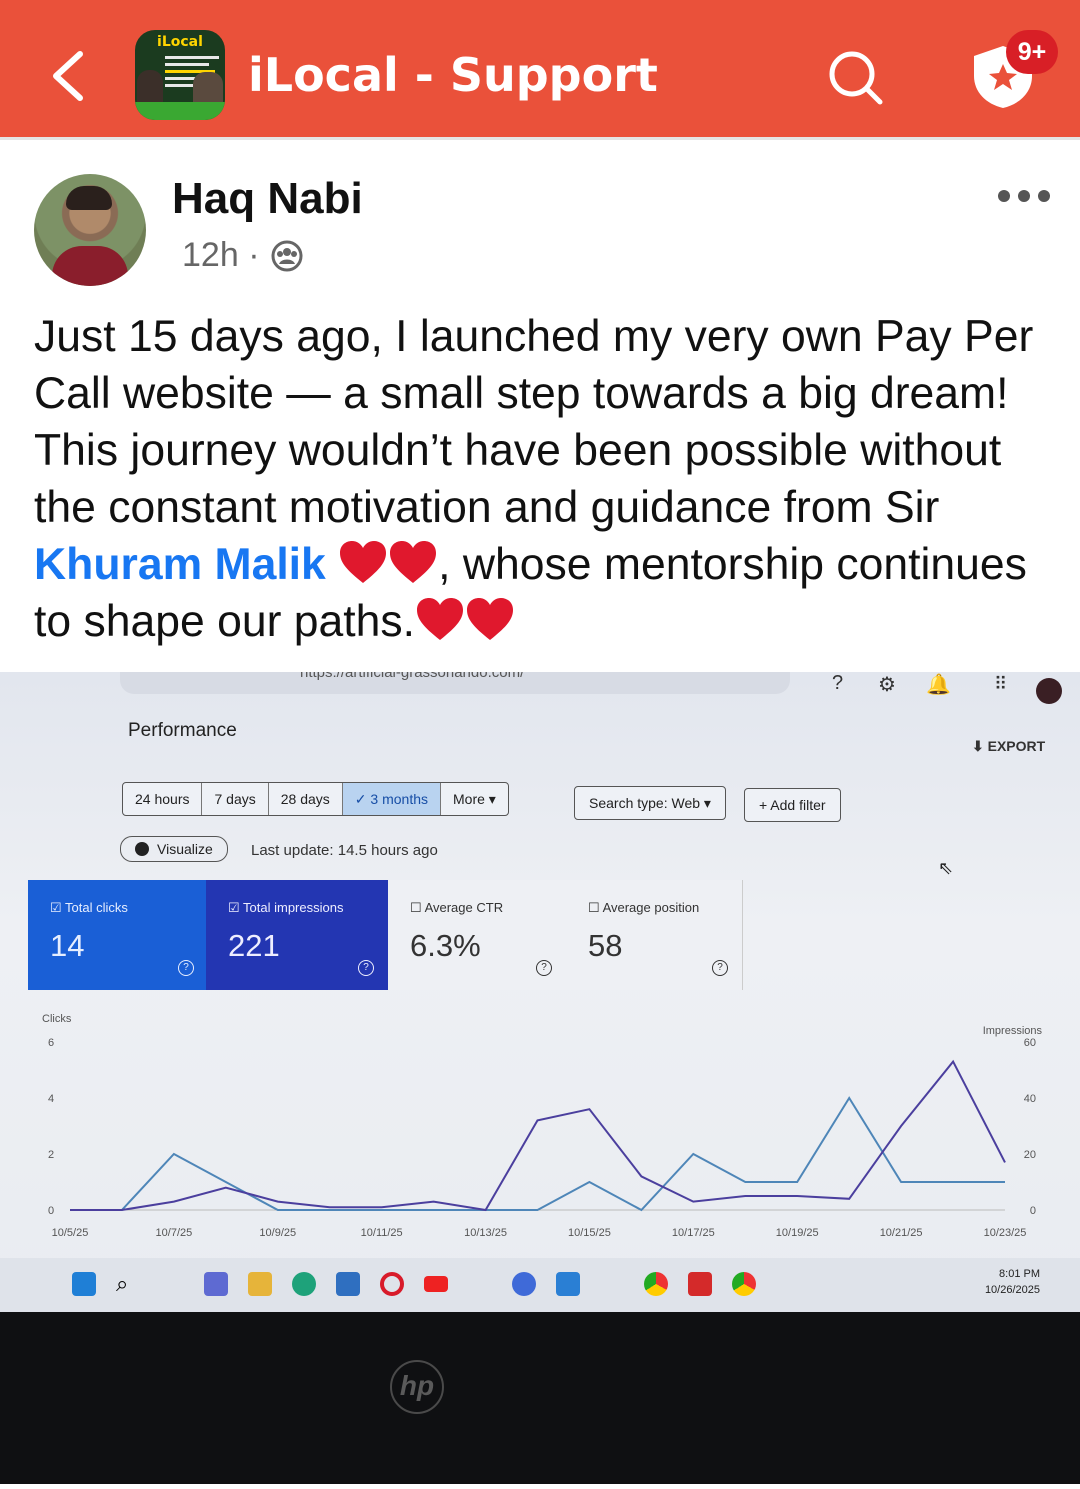  What do you see at coordinates (180, 75) in the screenshot?
I see `group-avatar: iLocal` at bounding box center [180, 75].